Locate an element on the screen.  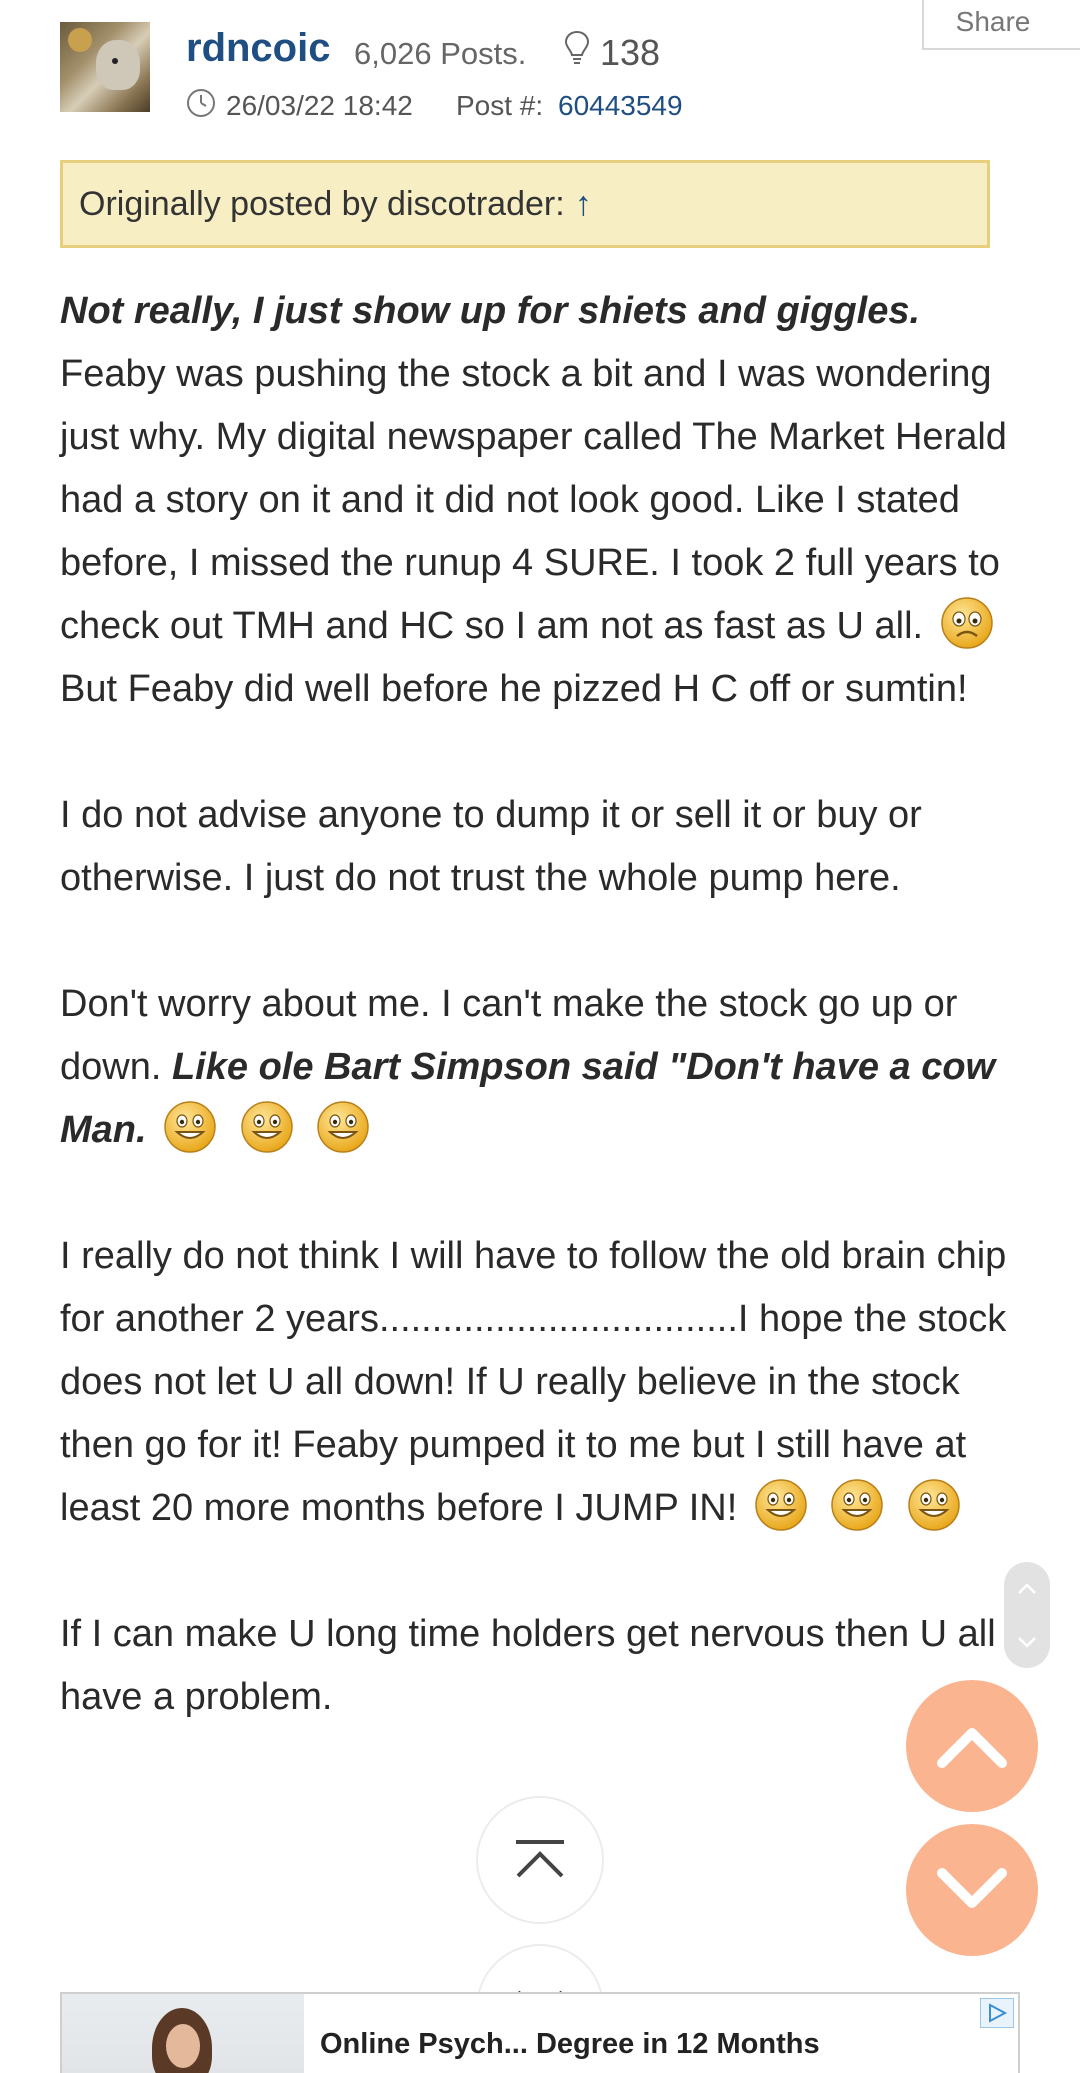
sad-face-icon is located at coordinates (966, 623).